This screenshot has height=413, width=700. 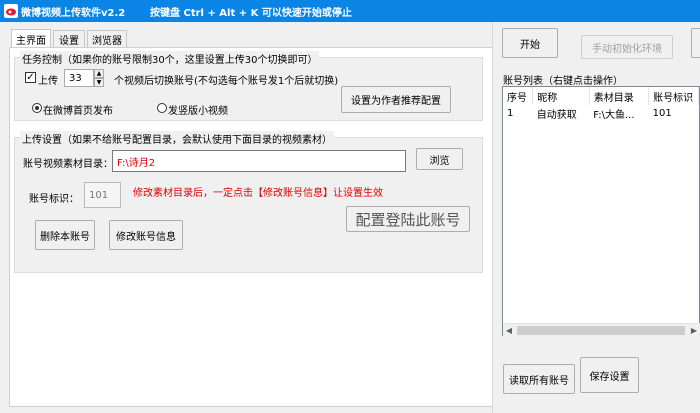 I want to click on table-cell: 101, so click(x=662, y=113).